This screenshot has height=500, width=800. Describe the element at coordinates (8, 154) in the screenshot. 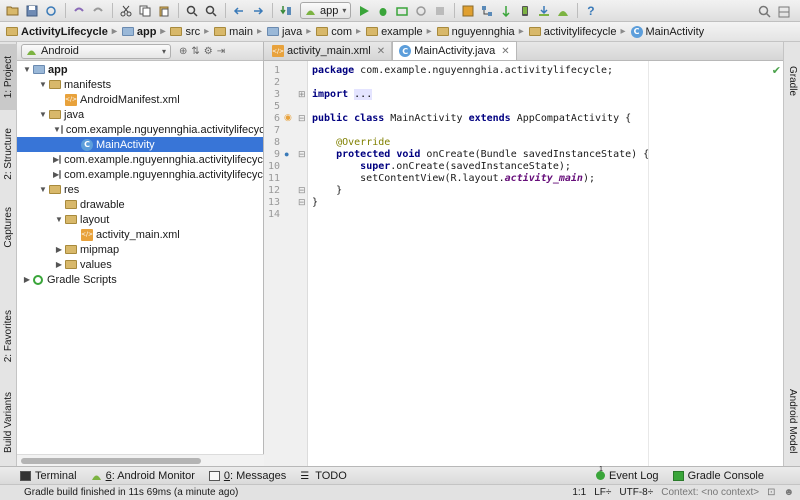

I see `tool-tab-structure: 2: Structure` at that location.